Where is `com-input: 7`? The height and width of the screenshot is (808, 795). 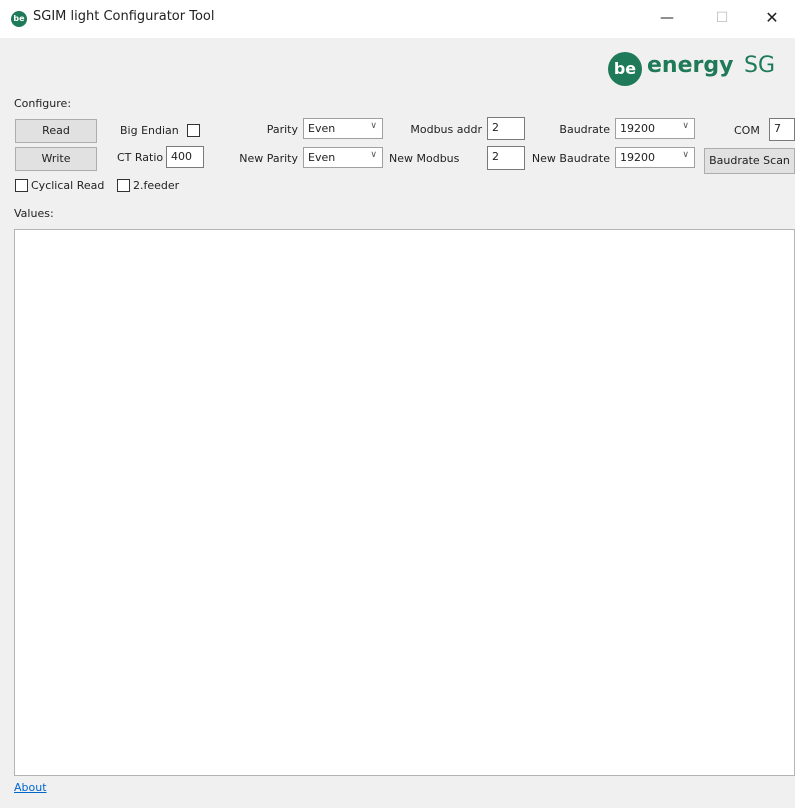 com-input: 7 is located at coordinates (782, 129).